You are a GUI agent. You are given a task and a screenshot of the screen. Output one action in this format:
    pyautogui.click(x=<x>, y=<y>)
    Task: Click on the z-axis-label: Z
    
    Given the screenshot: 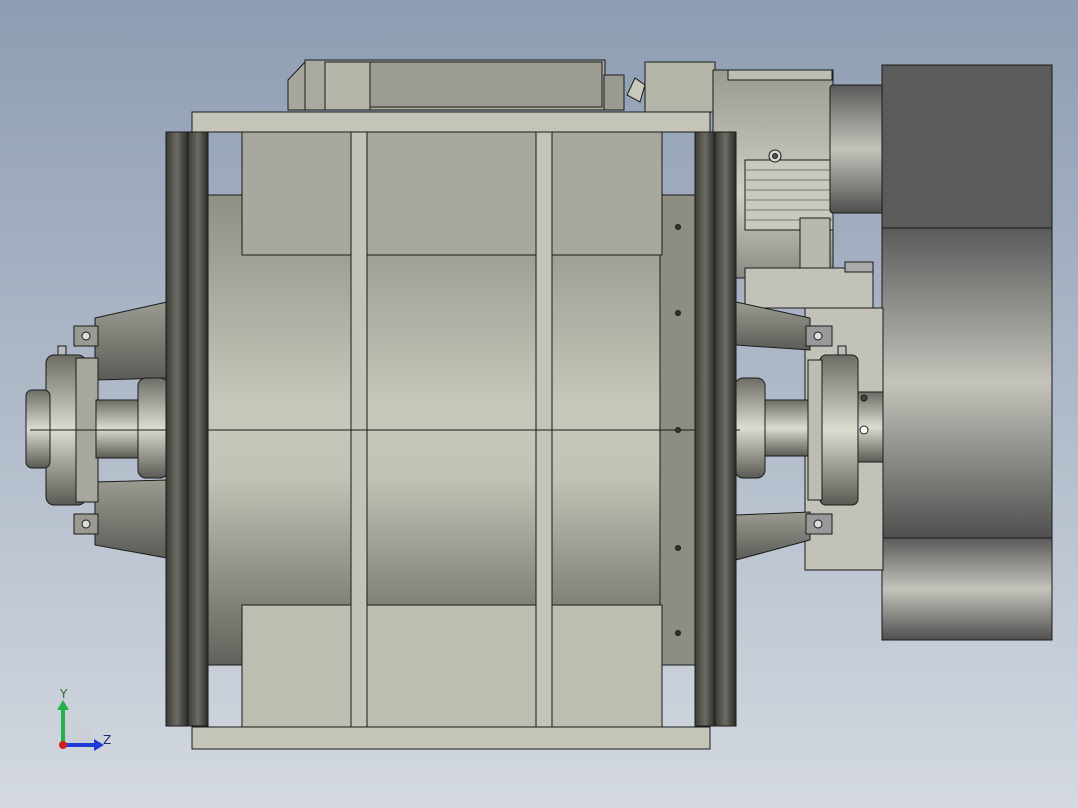 What is the action you would take?
    pyautogui.click(x=107, y=740)
    